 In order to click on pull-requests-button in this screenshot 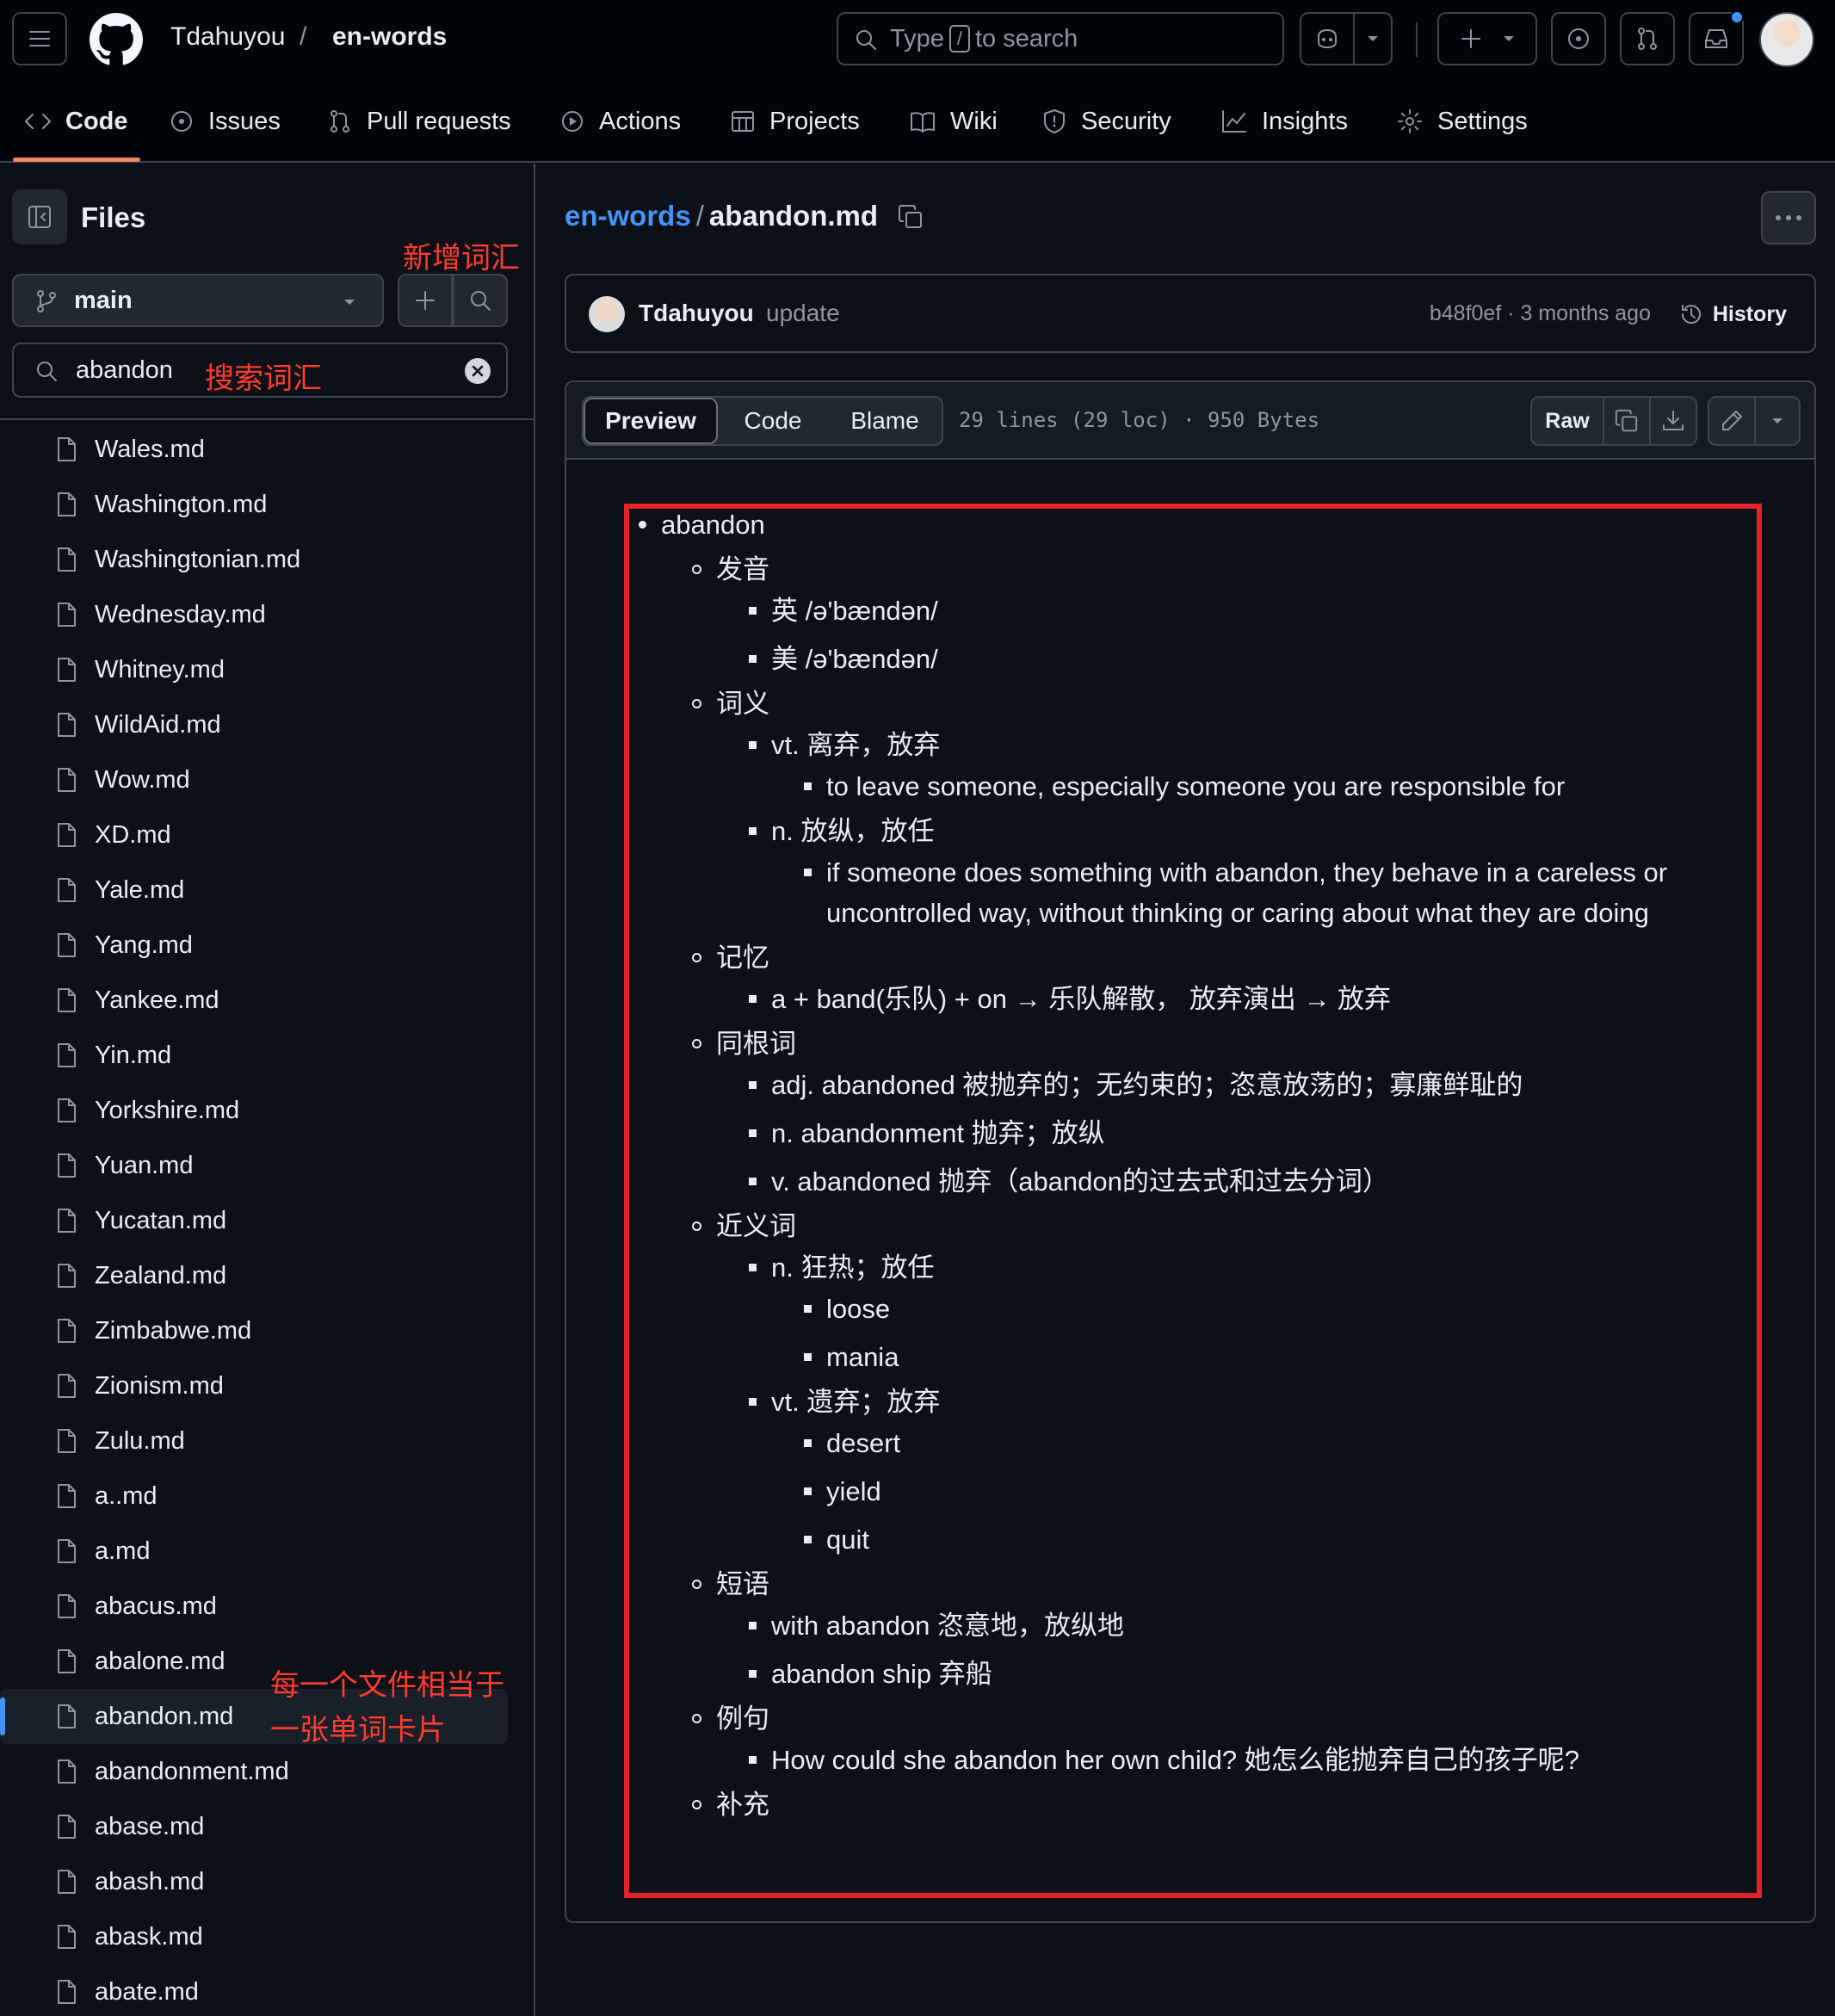, I will do `click(1647, 39)`.